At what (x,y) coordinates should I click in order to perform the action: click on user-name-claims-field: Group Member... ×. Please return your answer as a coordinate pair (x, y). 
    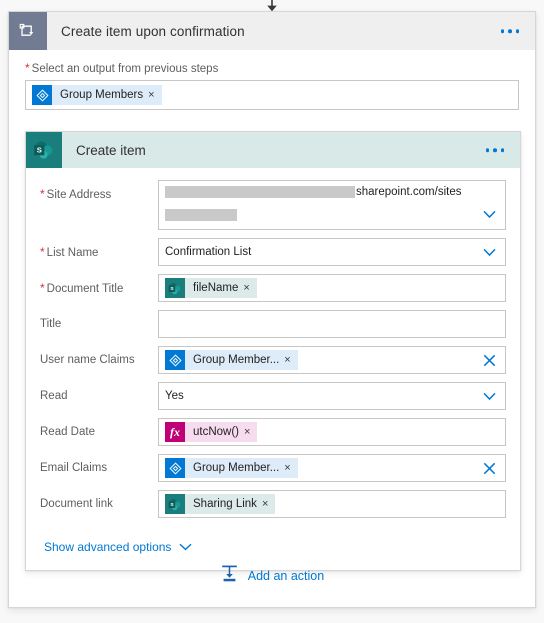
    Looking at the image, I should click on (332, 360).